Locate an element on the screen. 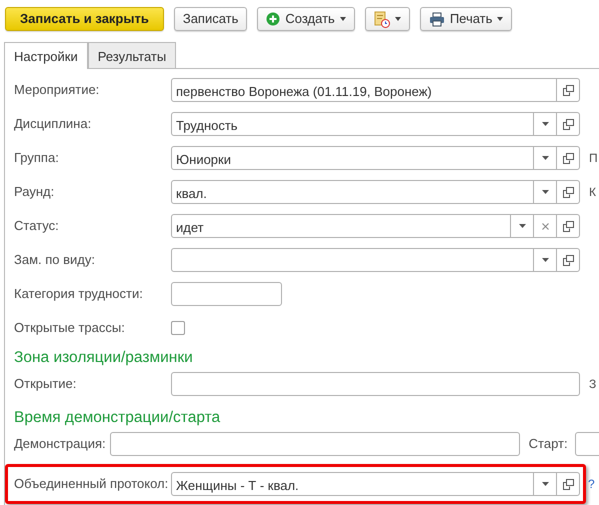 Image resolution: width=599 pixels, height=505 pixels. select-field: первенство Воронежа (01.11.19, Воронеж) is located at coordinates (375, 90).